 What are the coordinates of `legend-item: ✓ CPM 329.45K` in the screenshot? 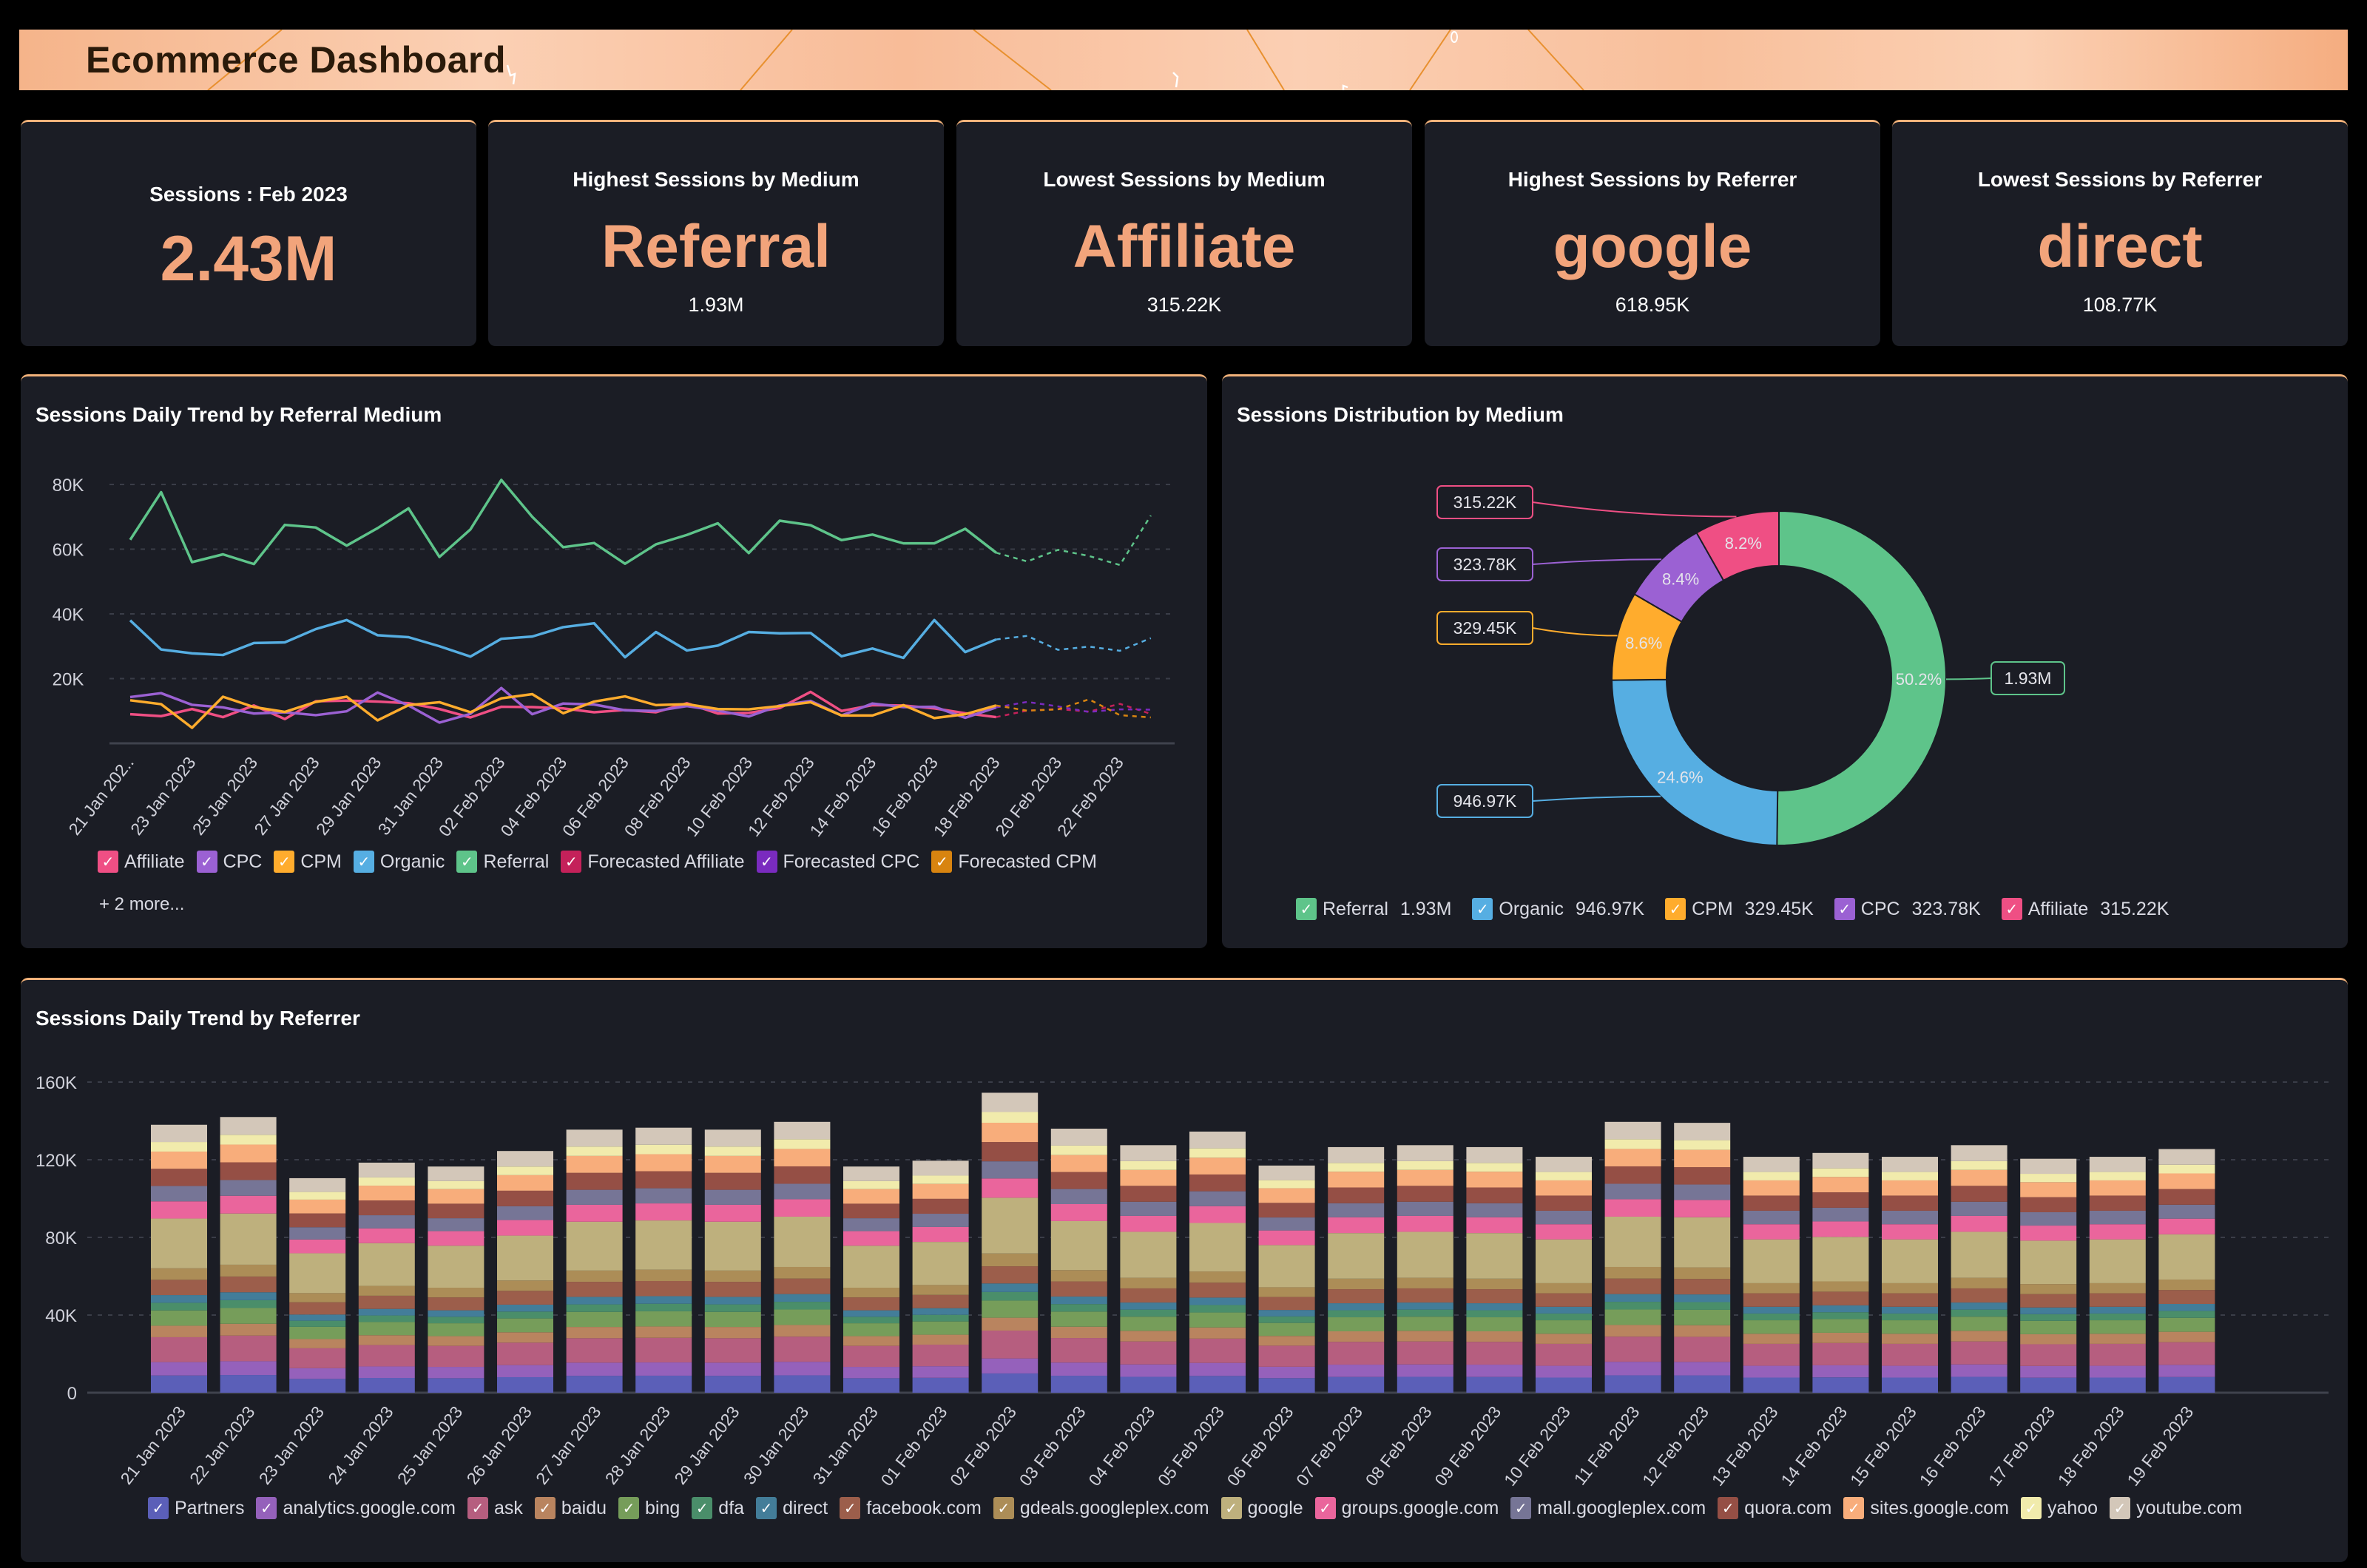 It's located at (1744, 909).